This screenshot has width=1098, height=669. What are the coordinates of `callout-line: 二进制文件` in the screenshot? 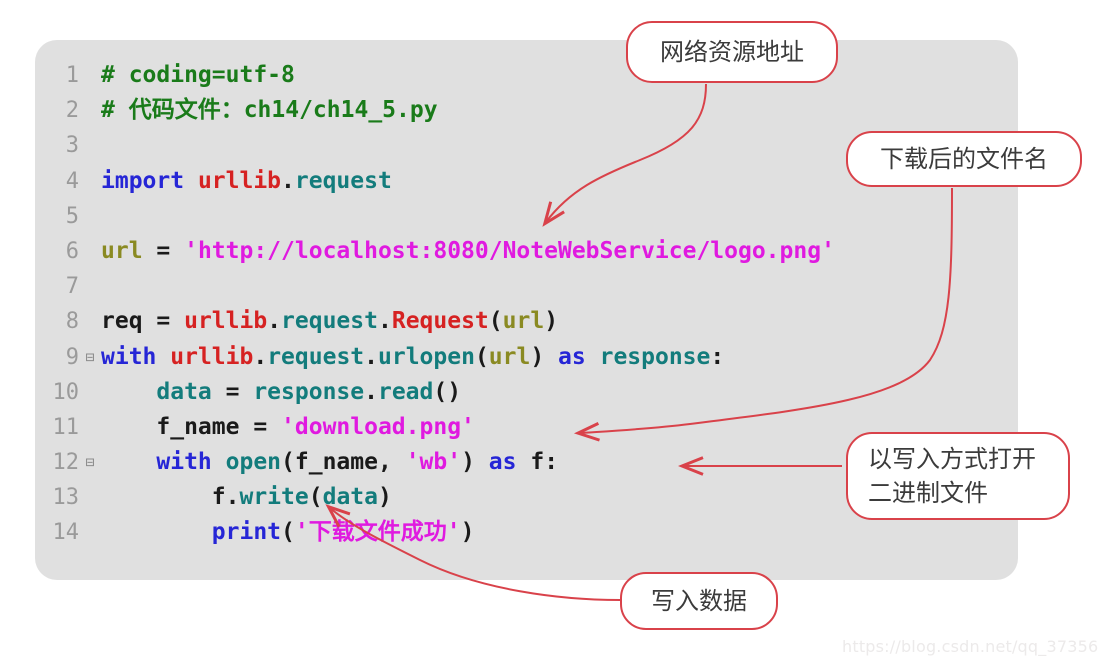 It's located at (928, 493).